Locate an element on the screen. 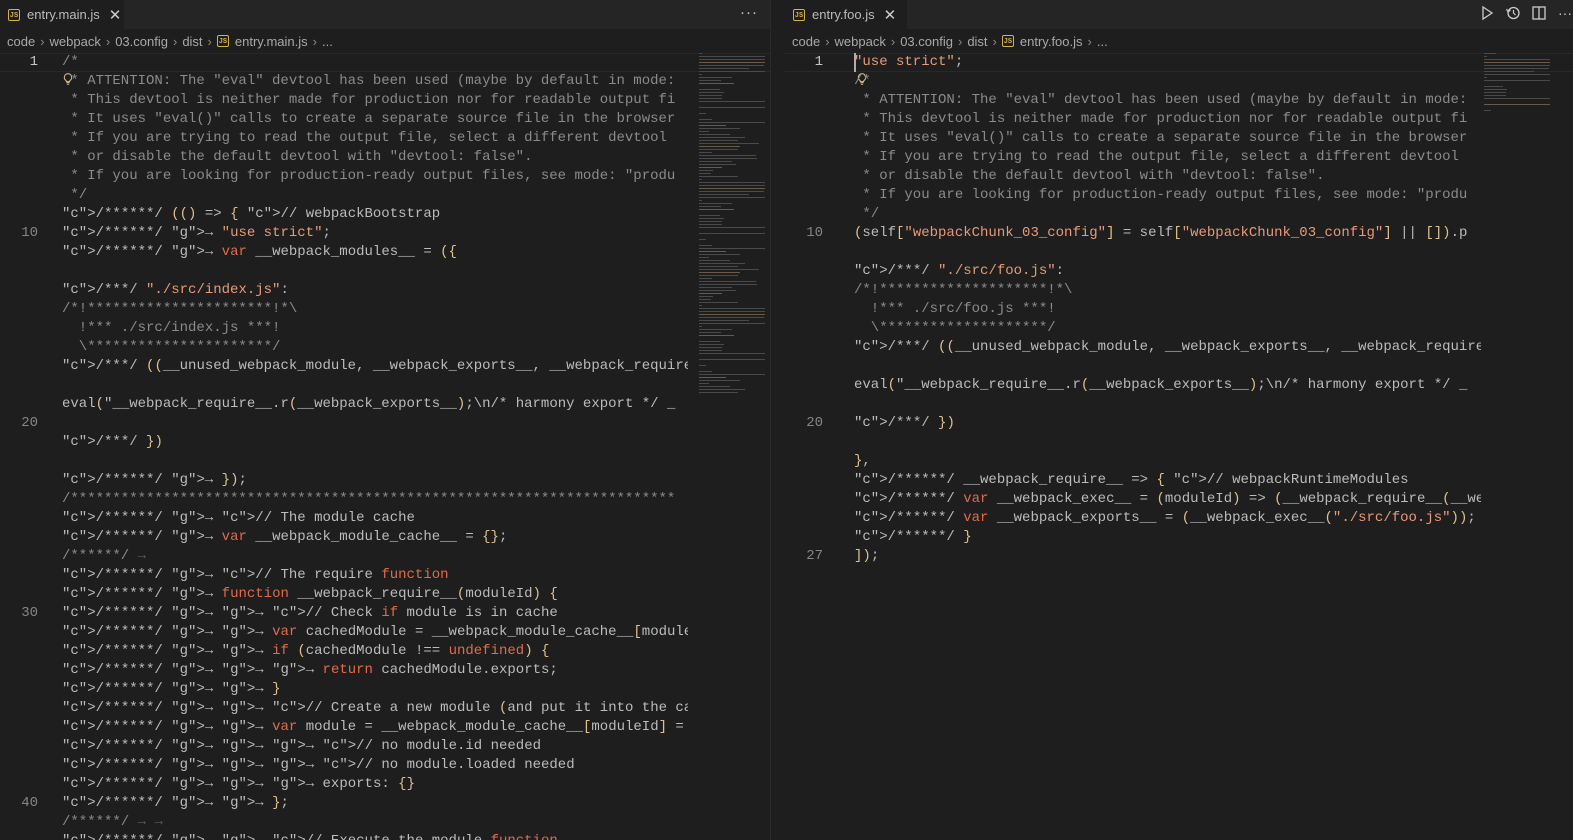 The width and height of the screenshot is (1573, 840). code-line: */ is located at coordinates (867, 214).